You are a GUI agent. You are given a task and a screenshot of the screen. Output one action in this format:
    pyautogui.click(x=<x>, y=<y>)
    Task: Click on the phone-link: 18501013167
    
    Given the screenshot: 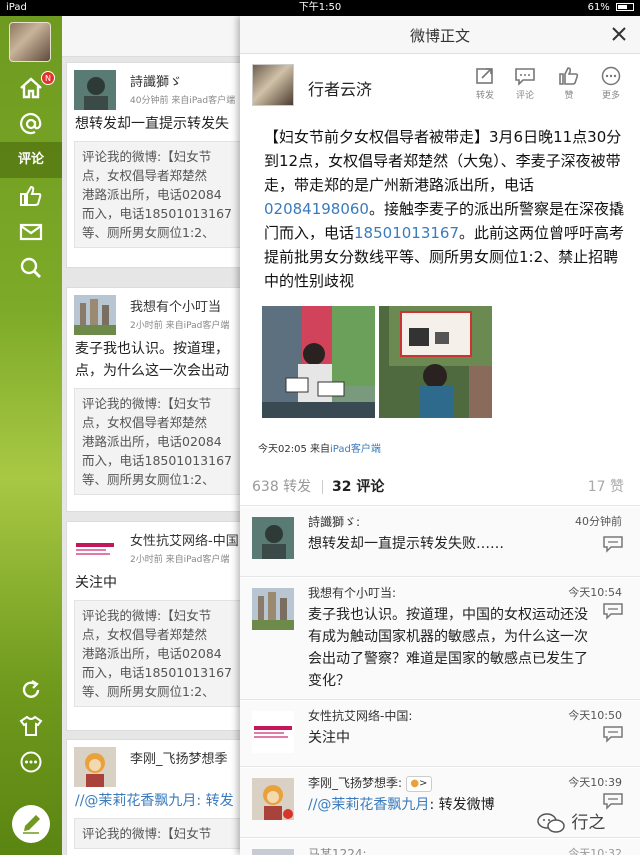 What is the action you would take?
    pyautogui.click(x=406, y=233)
    